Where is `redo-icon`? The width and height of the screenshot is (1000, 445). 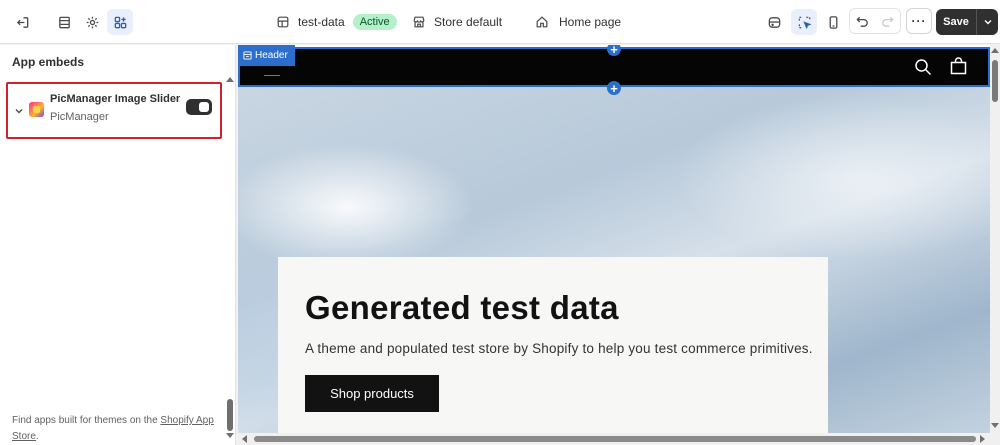 redo-icon is located at coordinates (888, 21).